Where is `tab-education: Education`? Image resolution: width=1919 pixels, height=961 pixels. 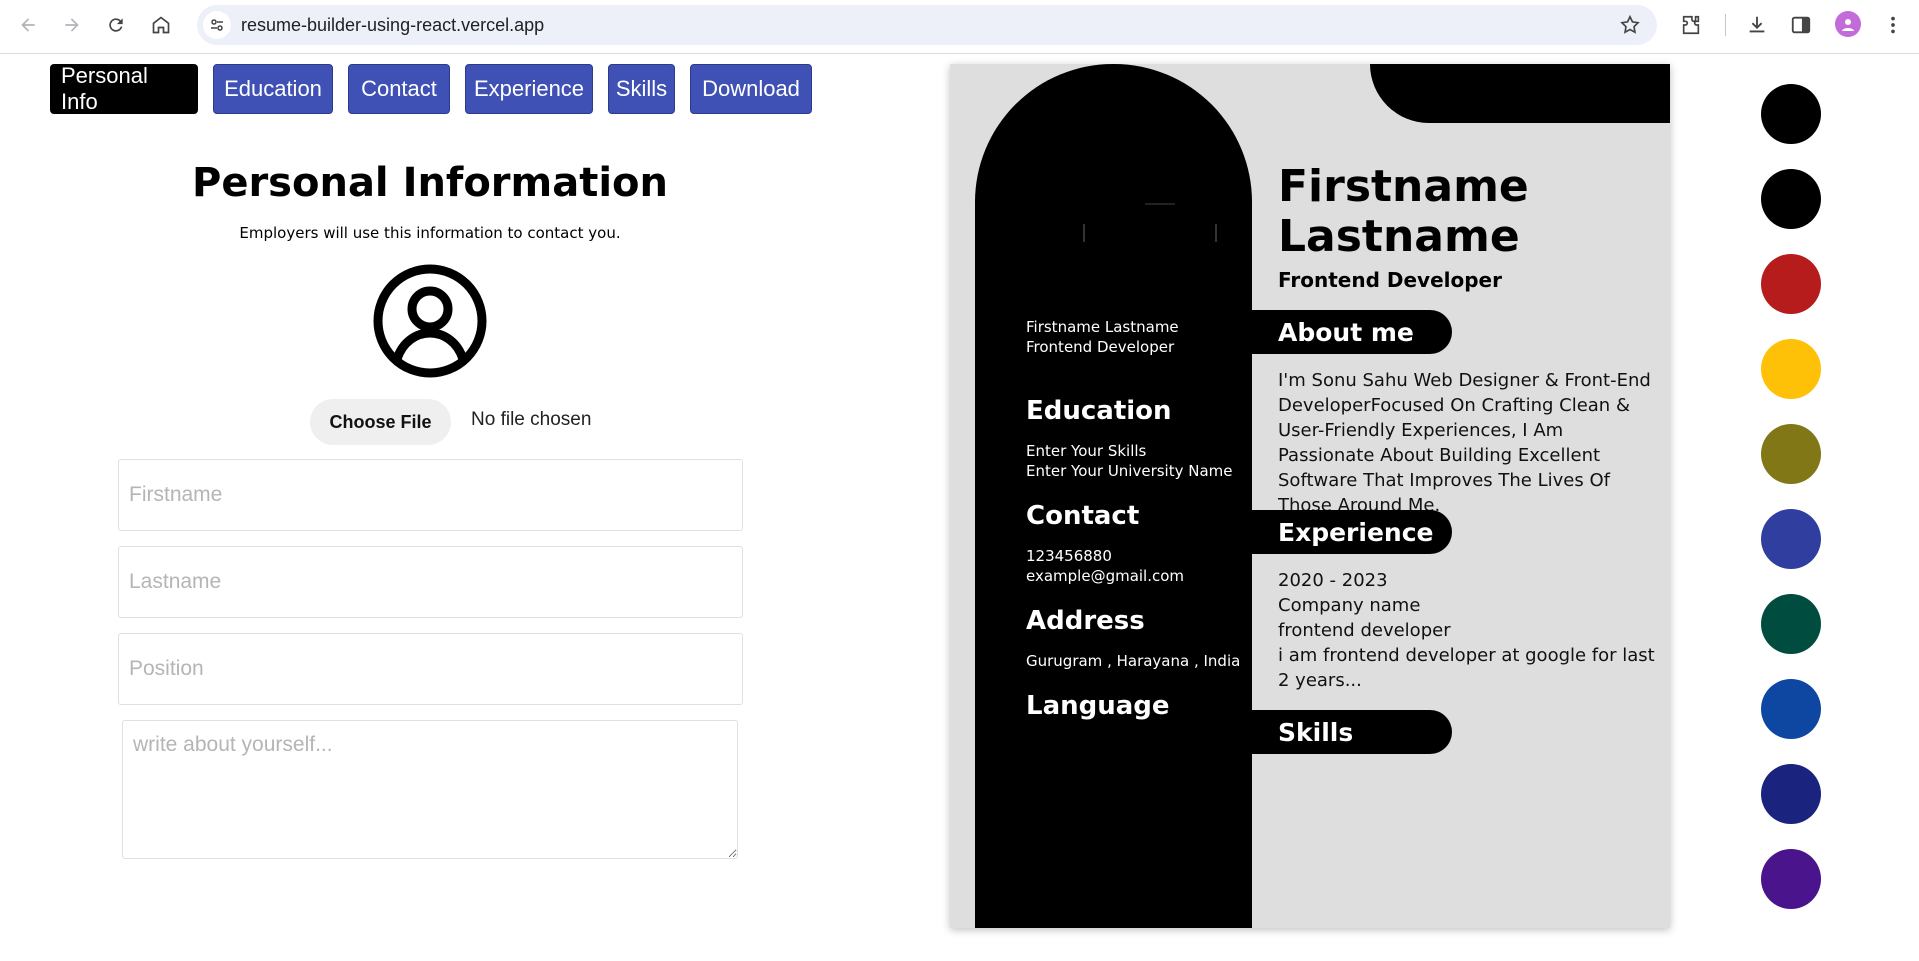 tab-education: Education is located at coordinates (273, 89).